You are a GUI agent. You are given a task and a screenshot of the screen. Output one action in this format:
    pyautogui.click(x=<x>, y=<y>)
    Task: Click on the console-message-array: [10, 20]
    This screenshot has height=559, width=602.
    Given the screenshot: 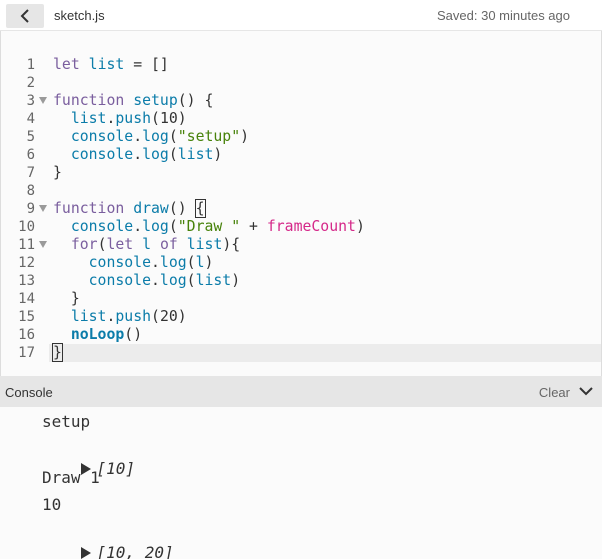 What is the action you would take?
    pyautogui.click(x=108, y=541)
    